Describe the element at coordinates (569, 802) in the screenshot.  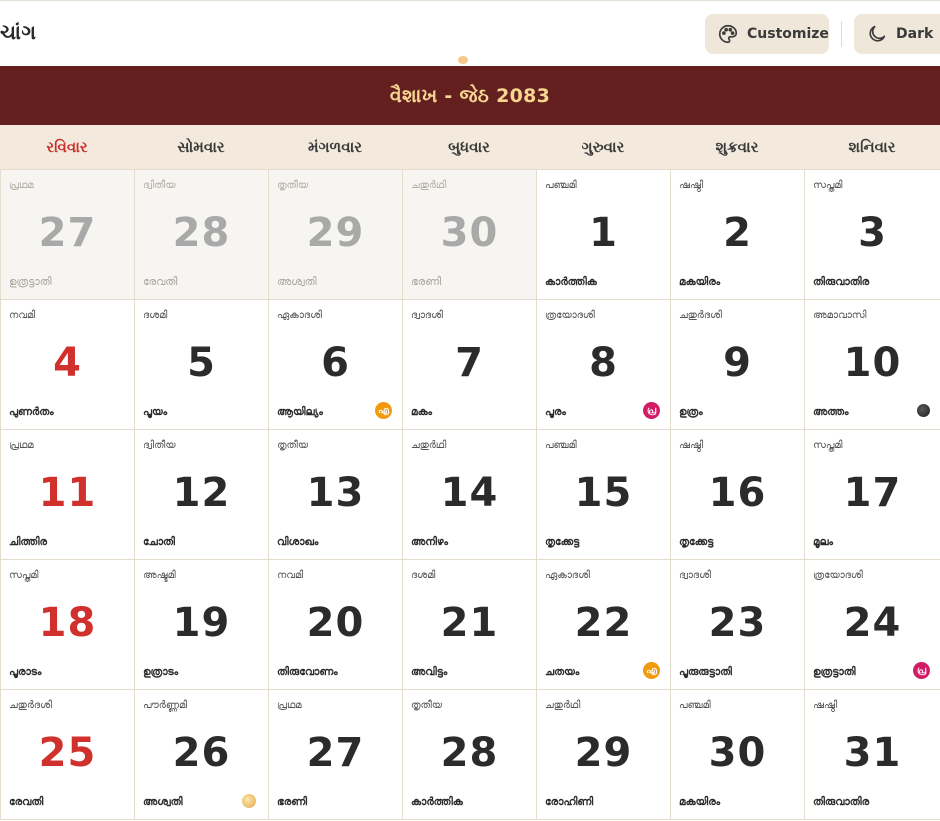
I see `nakshatra-label: രോഹിണി` at that location.